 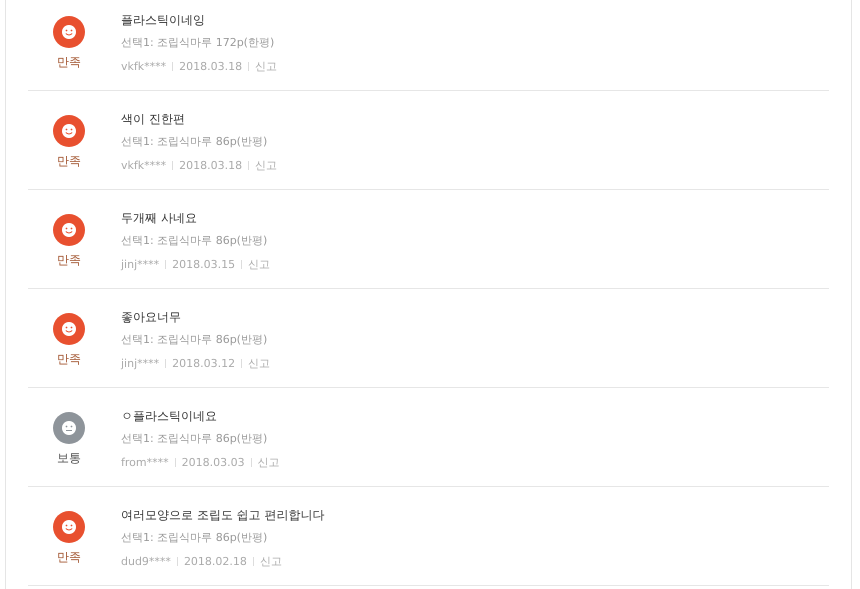 I want to click on review-title: 두개째 사네요, so click(x=159, y=218).